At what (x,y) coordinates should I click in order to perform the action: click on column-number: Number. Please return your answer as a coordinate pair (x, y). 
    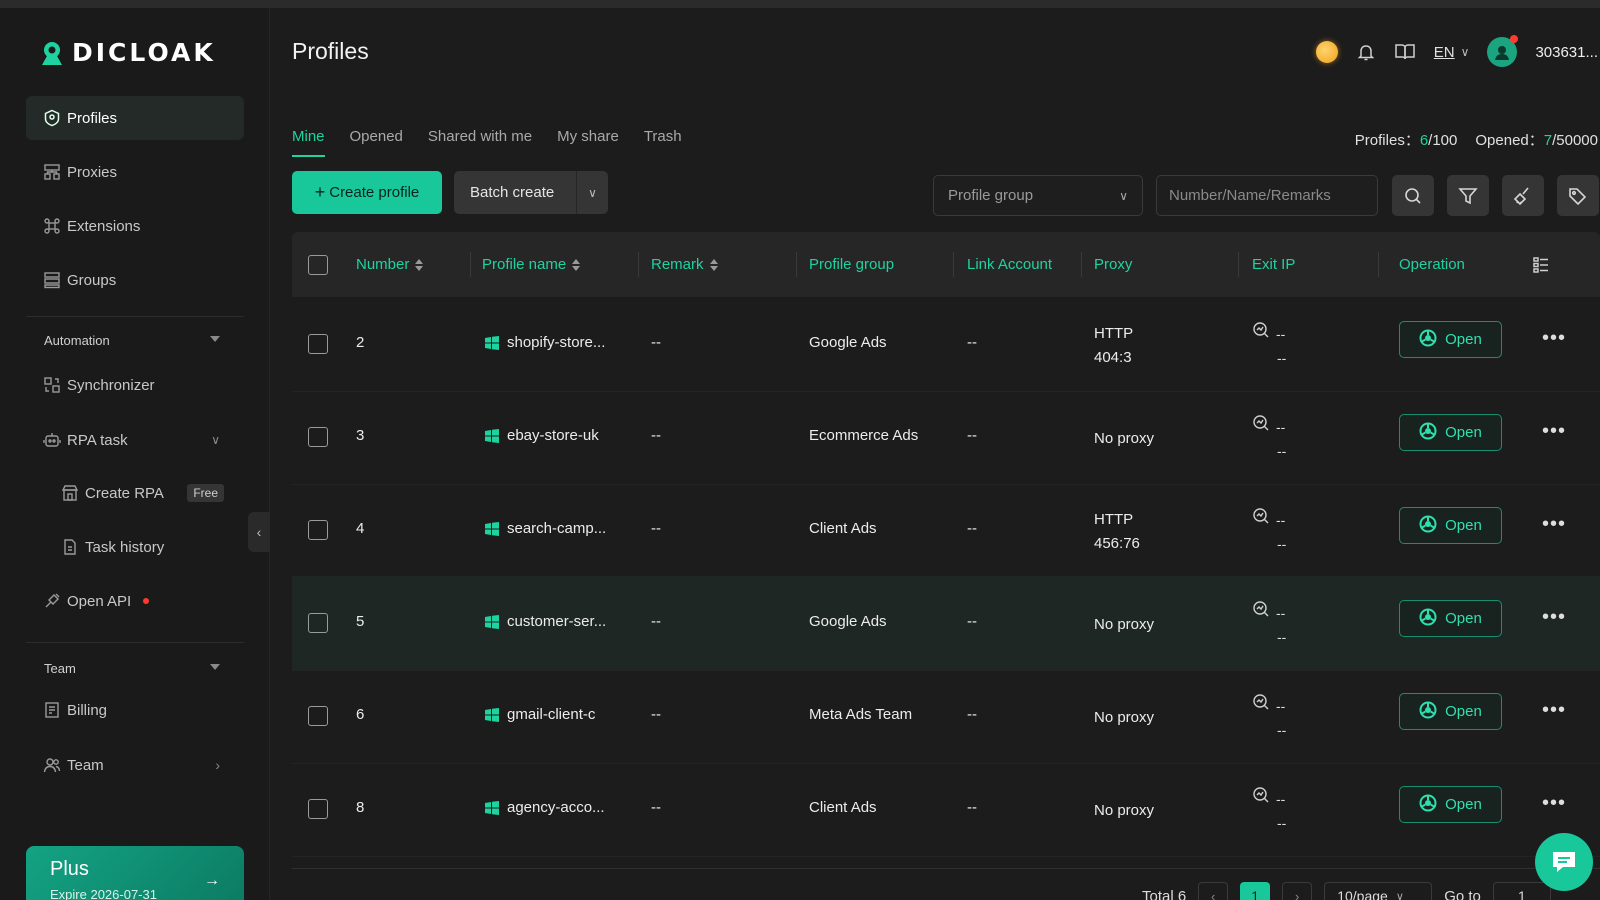
    Looking at the image, I should click on (390, 264).